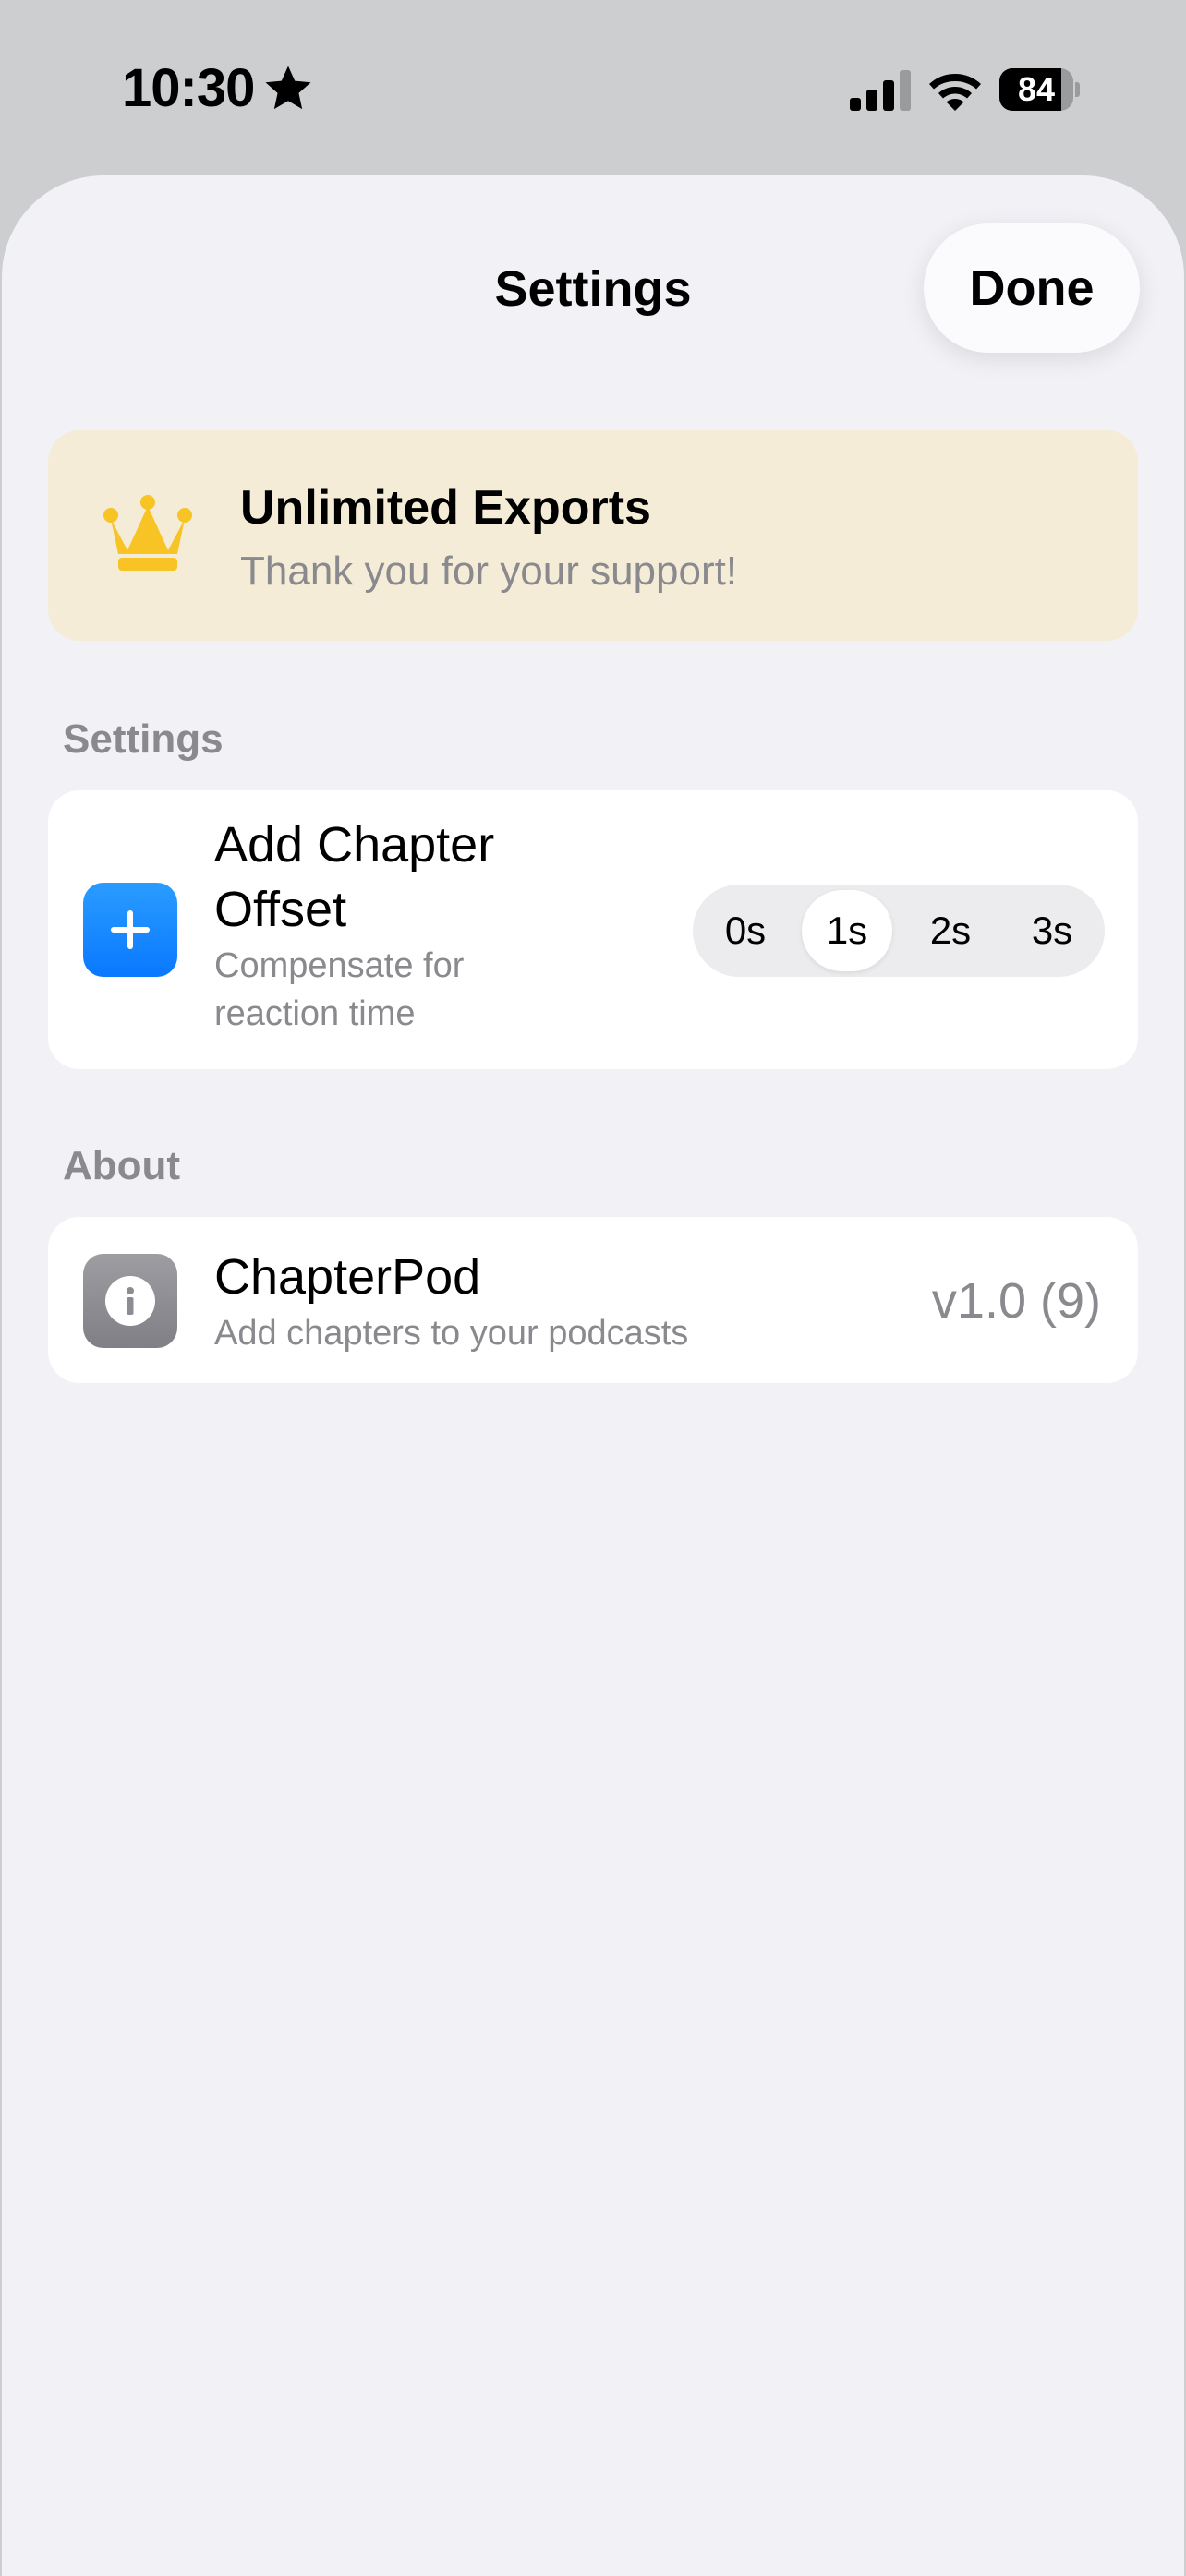 Image resolution: width=1186 pixels, height=2576 pixels. What do you see at coordinates (348, 1277) in the screenshot?
I see `app-name: ChapterPod` at bounding box center [348, 1277].